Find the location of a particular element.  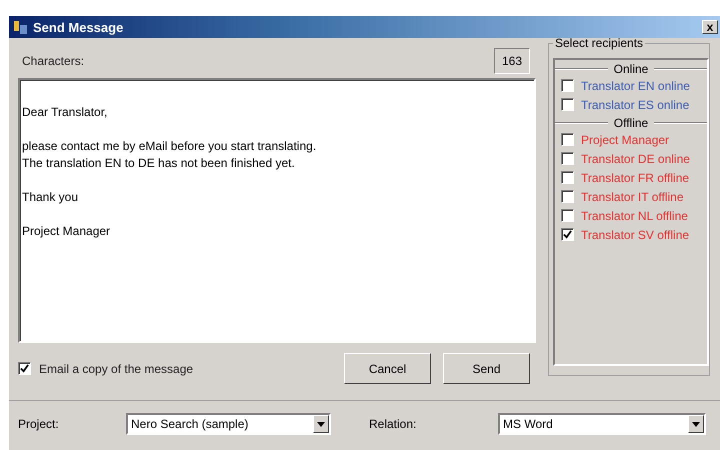

section-heading: Online is located at coordinates (631, 69).